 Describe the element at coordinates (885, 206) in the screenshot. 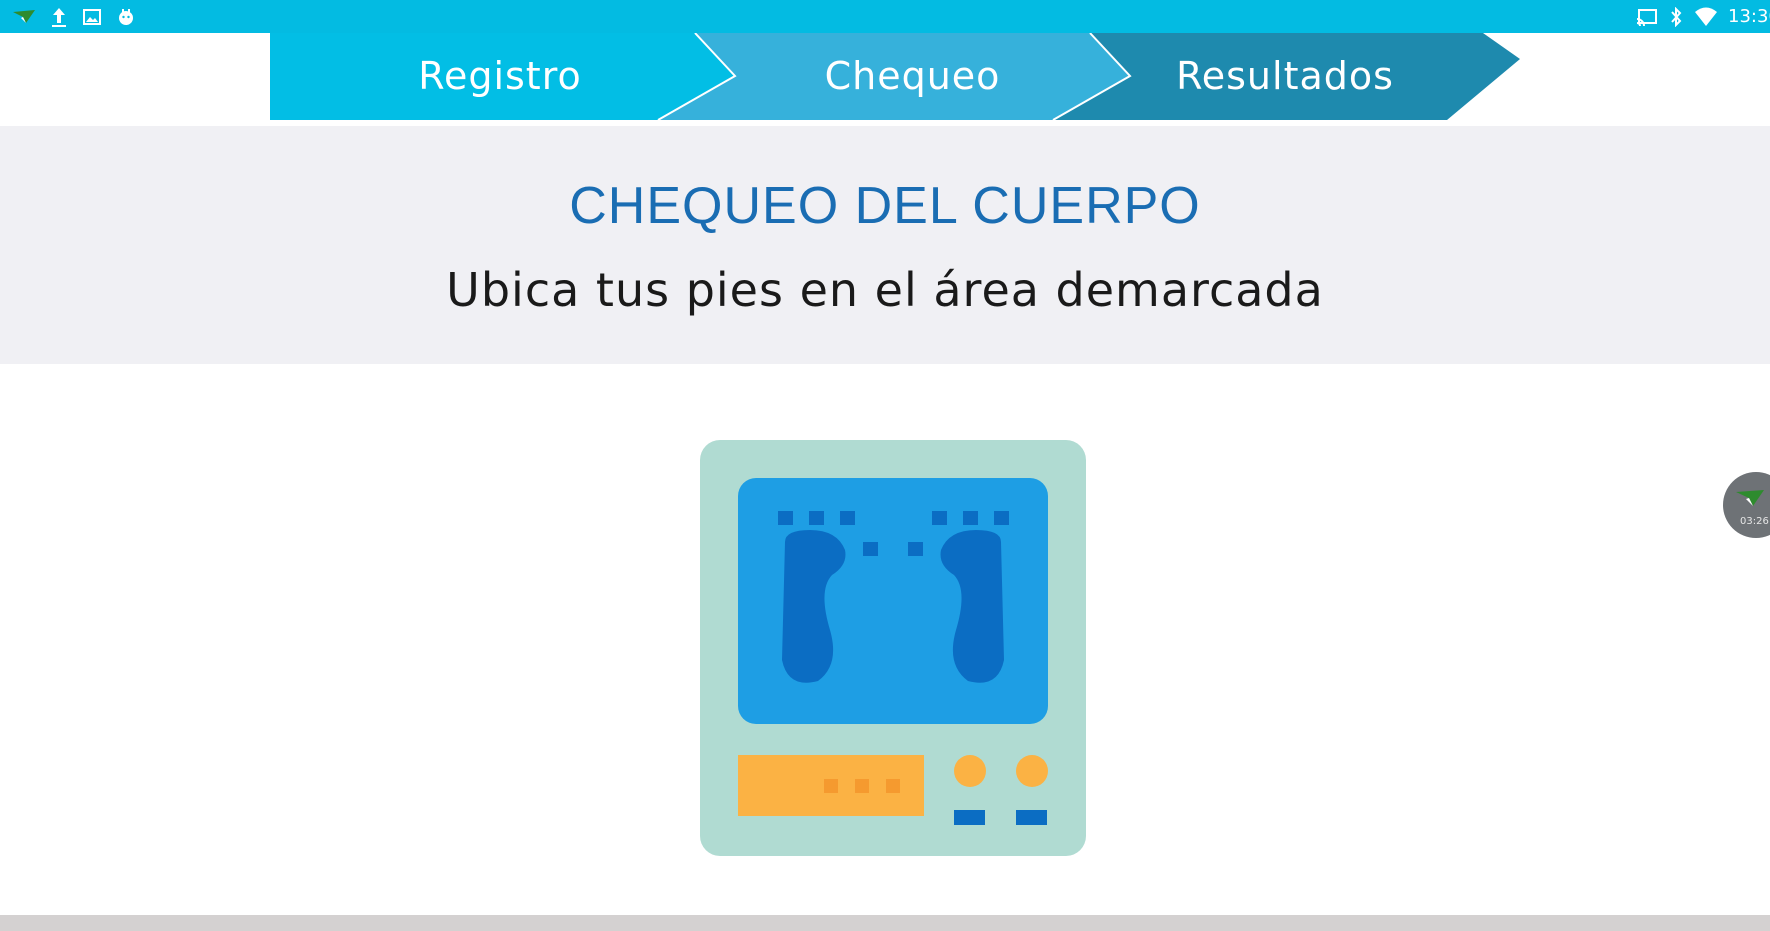

I see `page-title: CHEQUEO DEL CUERPO` at that location.